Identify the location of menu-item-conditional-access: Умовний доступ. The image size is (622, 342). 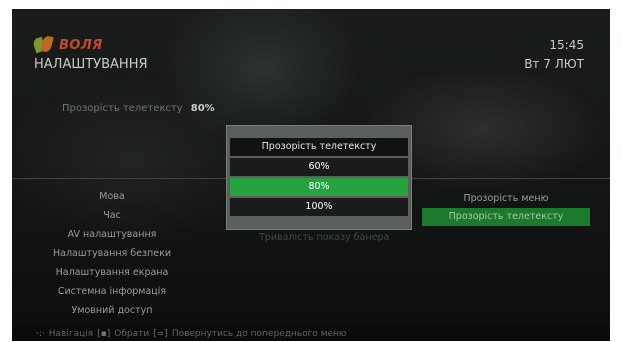
(112, 310).